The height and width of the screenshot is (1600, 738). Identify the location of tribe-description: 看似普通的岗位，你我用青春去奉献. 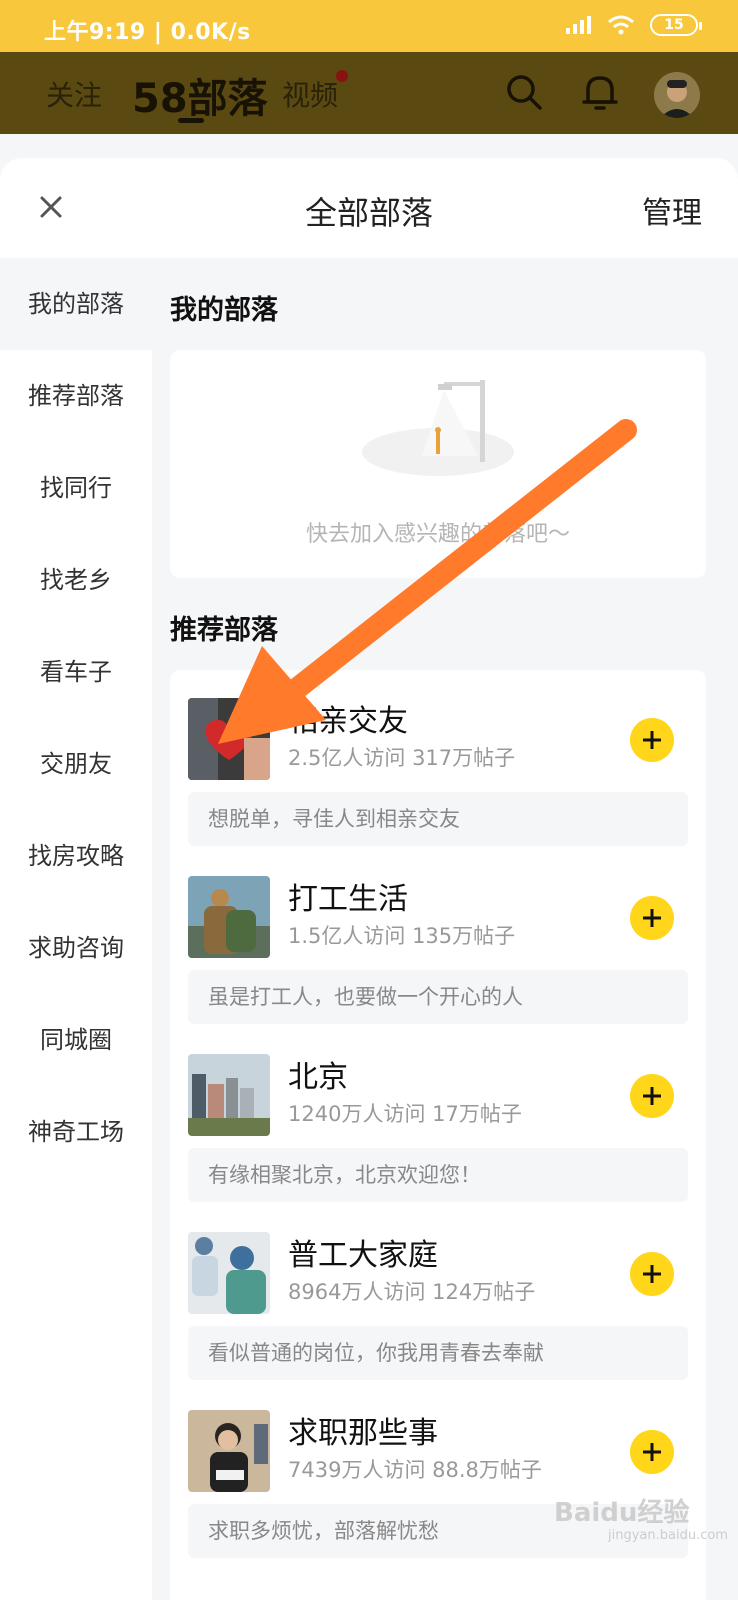
(438, 1353).